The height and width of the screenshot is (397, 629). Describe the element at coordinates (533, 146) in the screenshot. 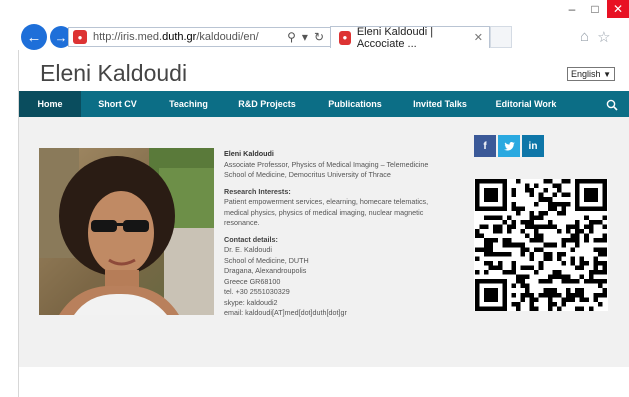

I see `linkedin-icon: in` at that location.